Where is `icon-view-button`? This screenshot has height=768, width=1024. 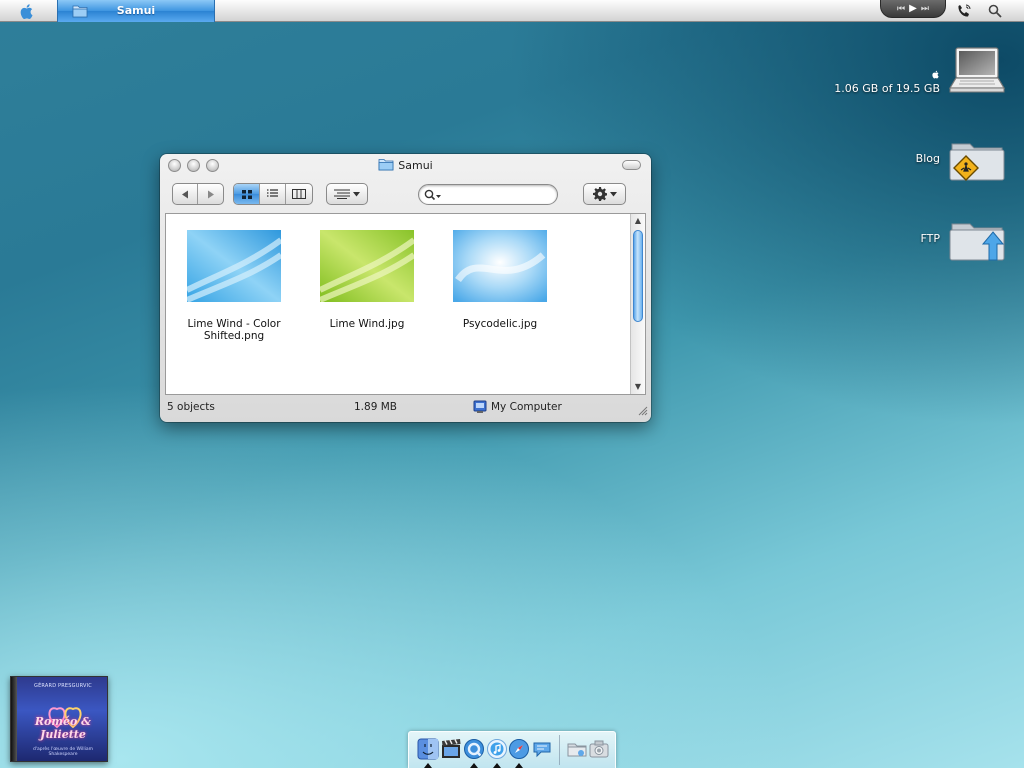
icon-view-button is located at coordinates (247, 194).